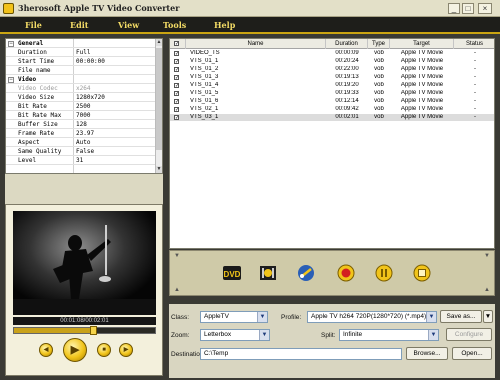  Describe the element at coordinates (369, 316) in the screenshot. I see `profile-value: Apple TV h264 720P(1280*720) (*.mp4)` at that location.